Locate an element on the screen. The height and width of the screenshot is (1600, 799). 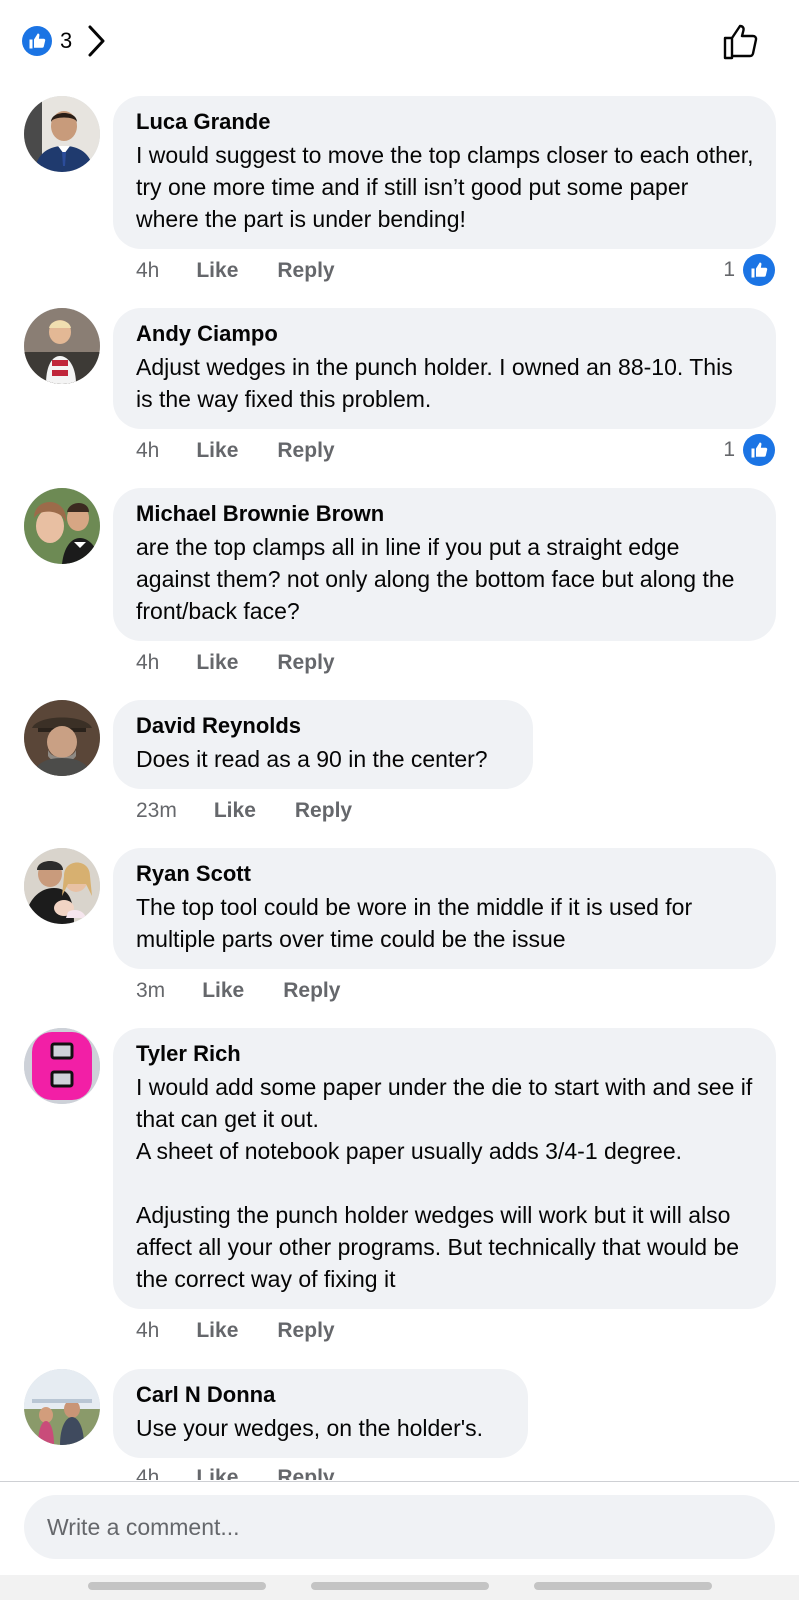
chevron-right-icon is located at coordinates (97, 41).